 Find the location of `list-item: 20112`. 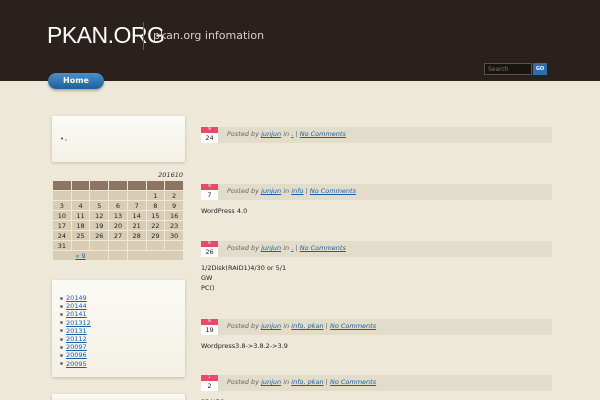

list-item: 20112 is located at coordinates (75, 339).